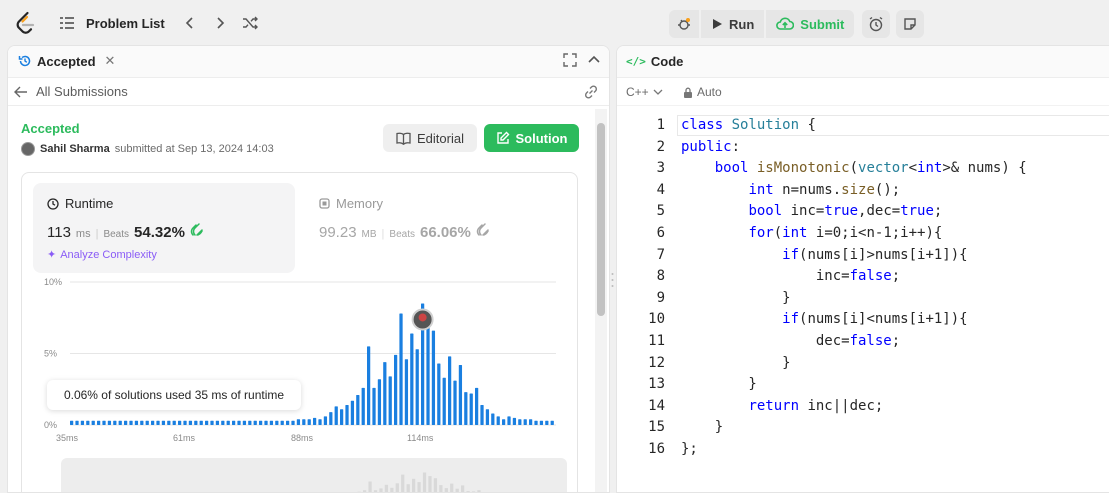  Describe the element at coordinates (684, 24) in the screenshot. I see `debug-button` at that location.